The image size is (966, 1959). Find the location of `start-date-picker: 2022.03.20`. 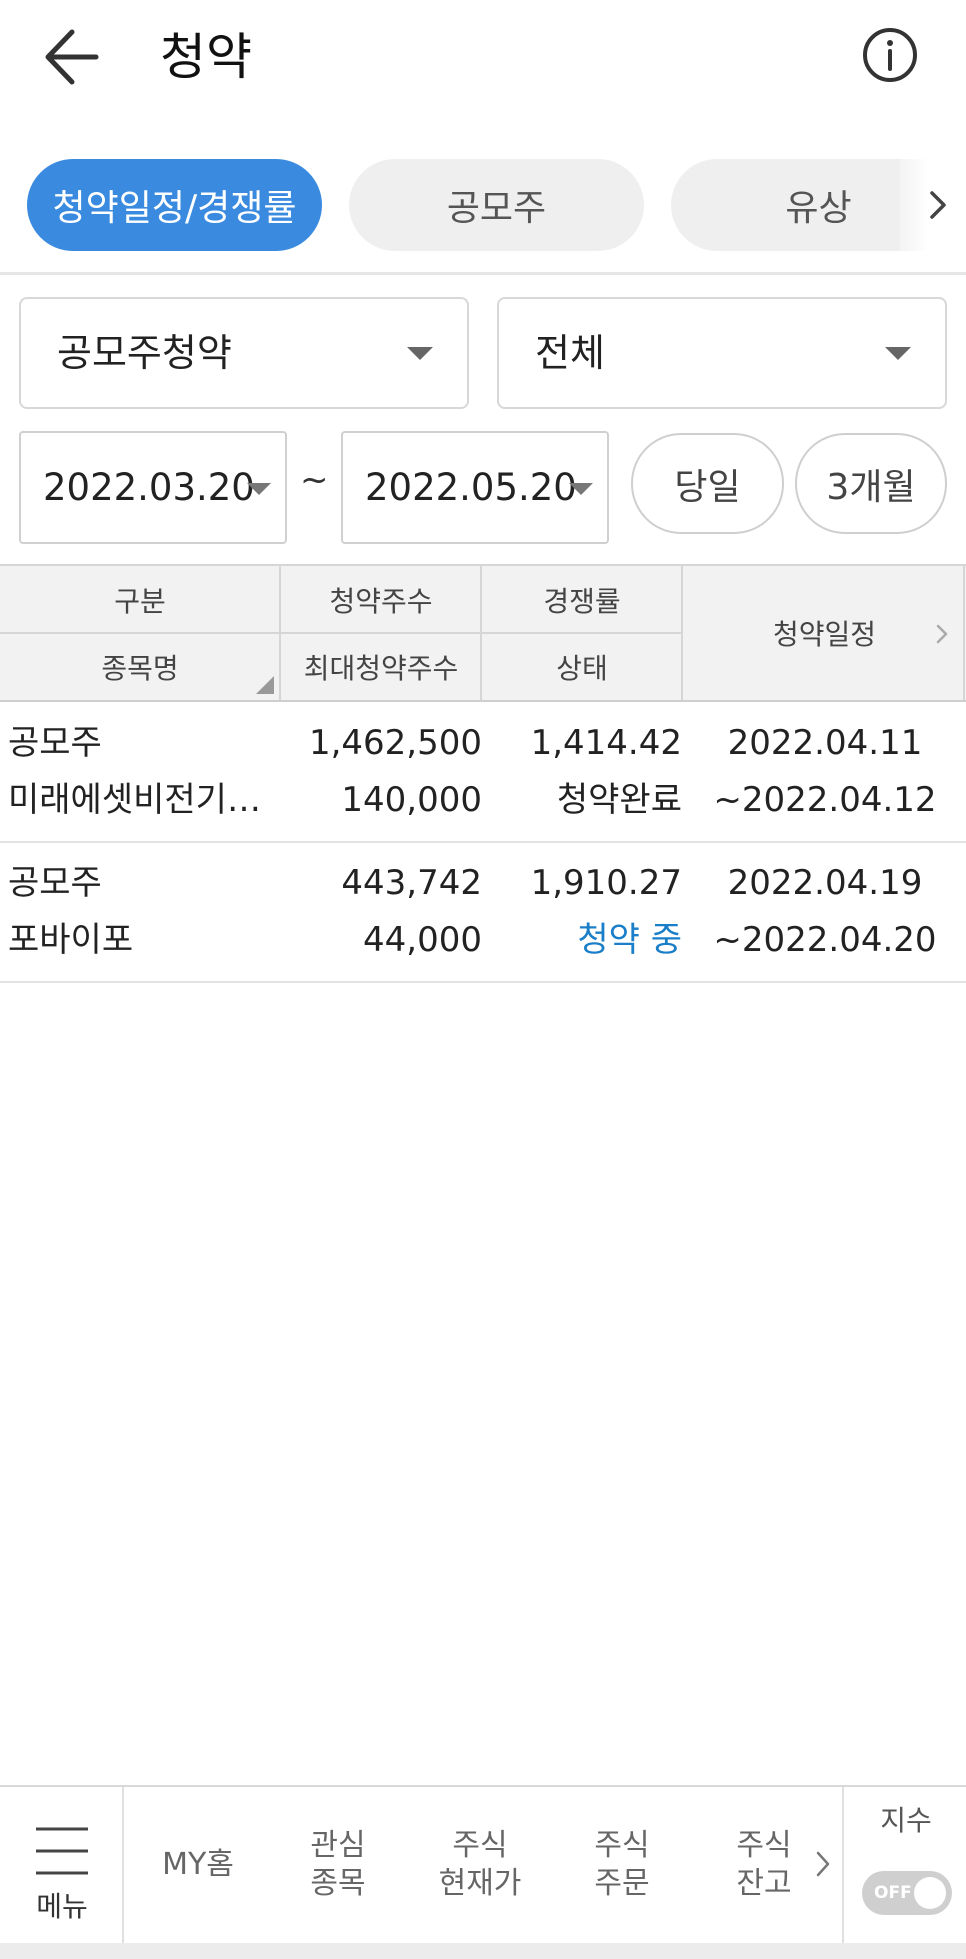

start-date-picker: 2022.03.20 is located at coordinates (153, 487).